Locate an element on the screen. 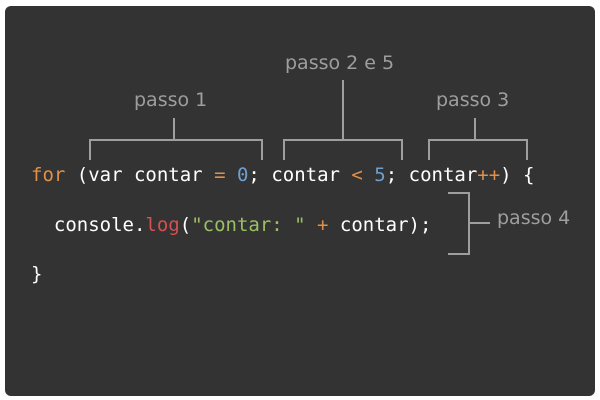 The image size is (600, 400). bracket-step4 is located at coordinates (469, 223).